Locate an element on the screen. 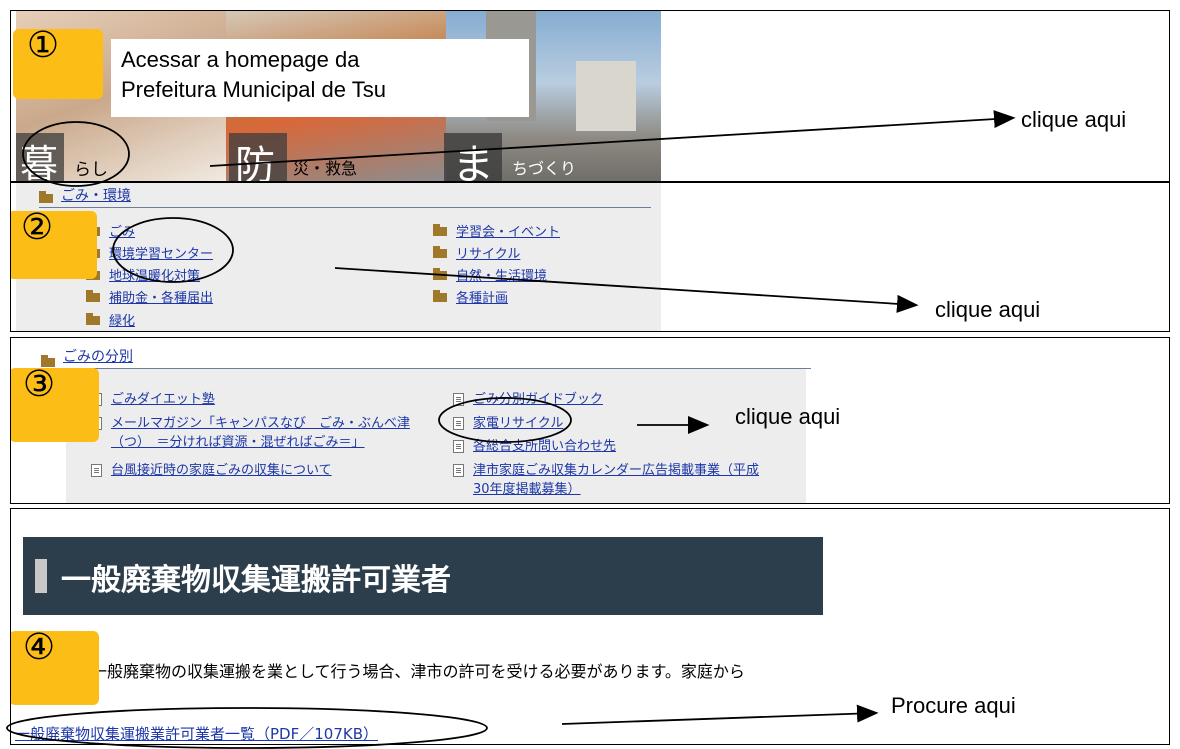  tile-machidukuri: ま ちづくり is located at coordinates (552, 157).